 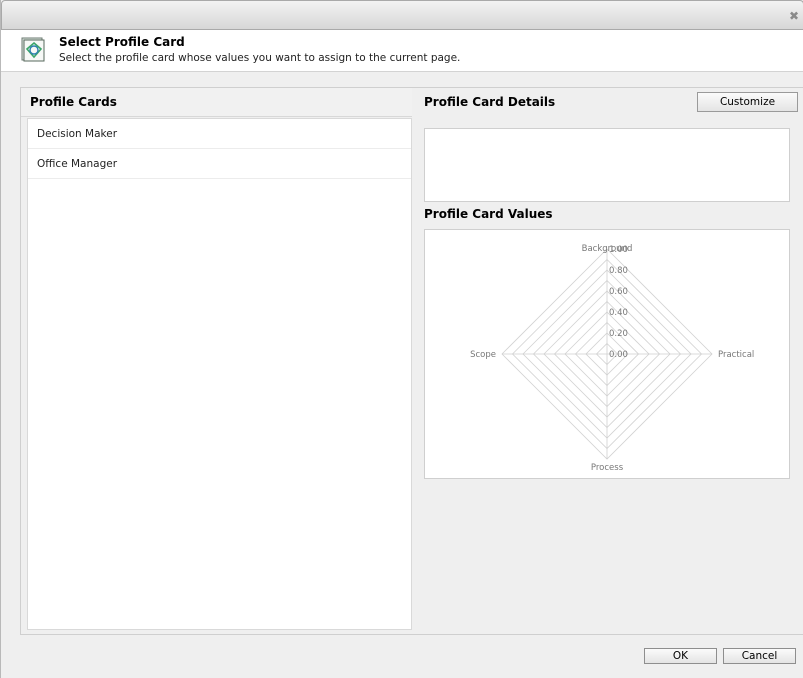 What do you see at coordinates (736, 355) in the screenshot?
I see `radar-axis-label: Practical` at bounding box center [736, 355].